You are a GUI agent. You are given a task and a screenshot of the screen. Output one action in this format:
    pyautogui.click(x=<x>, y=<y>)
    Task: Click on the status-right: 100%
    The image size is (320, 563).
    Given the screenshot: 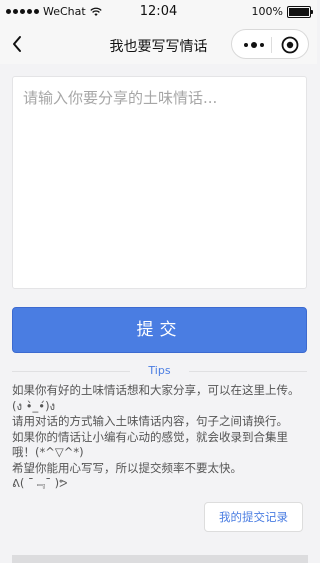 What is the action you would take?
    pyautogui.click(x=282, y=11)
    